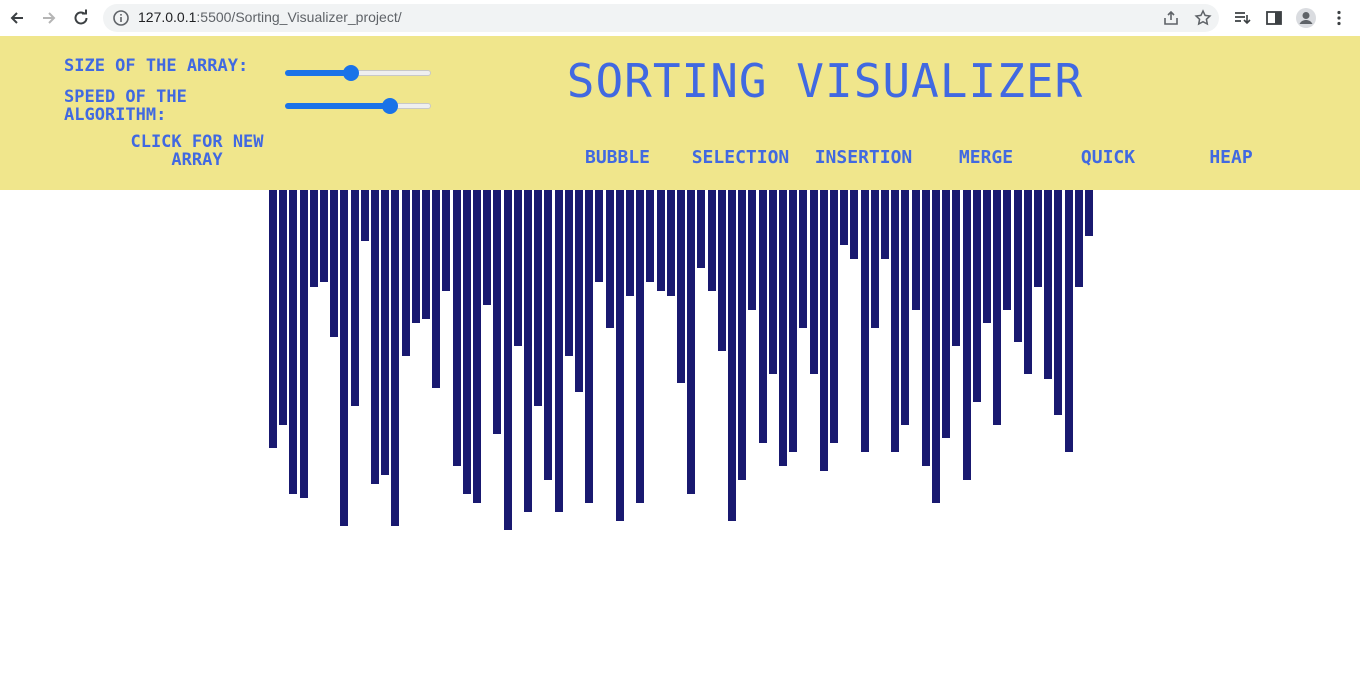 The image size is (1360, 684). Describe the element at coordinates (197, 142) in the screenshot. I see `new-array-line1: CLICK FOR NEW` at that location.